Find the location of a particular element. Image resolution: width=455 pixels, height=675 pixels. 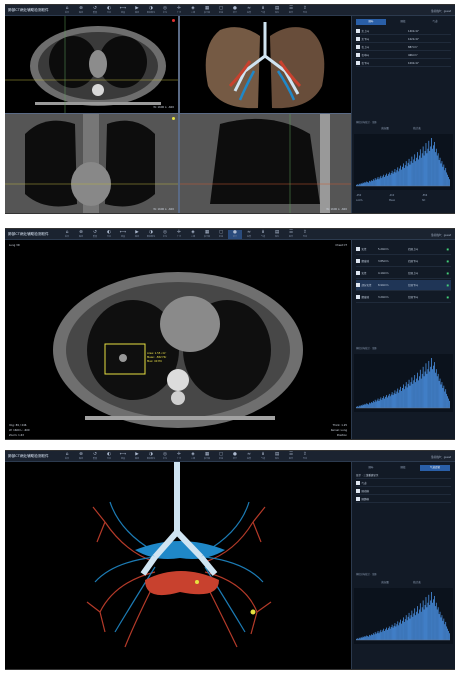

sagittal-viewport: W: 1600 L: -600 is located at coordinates (265, 163).